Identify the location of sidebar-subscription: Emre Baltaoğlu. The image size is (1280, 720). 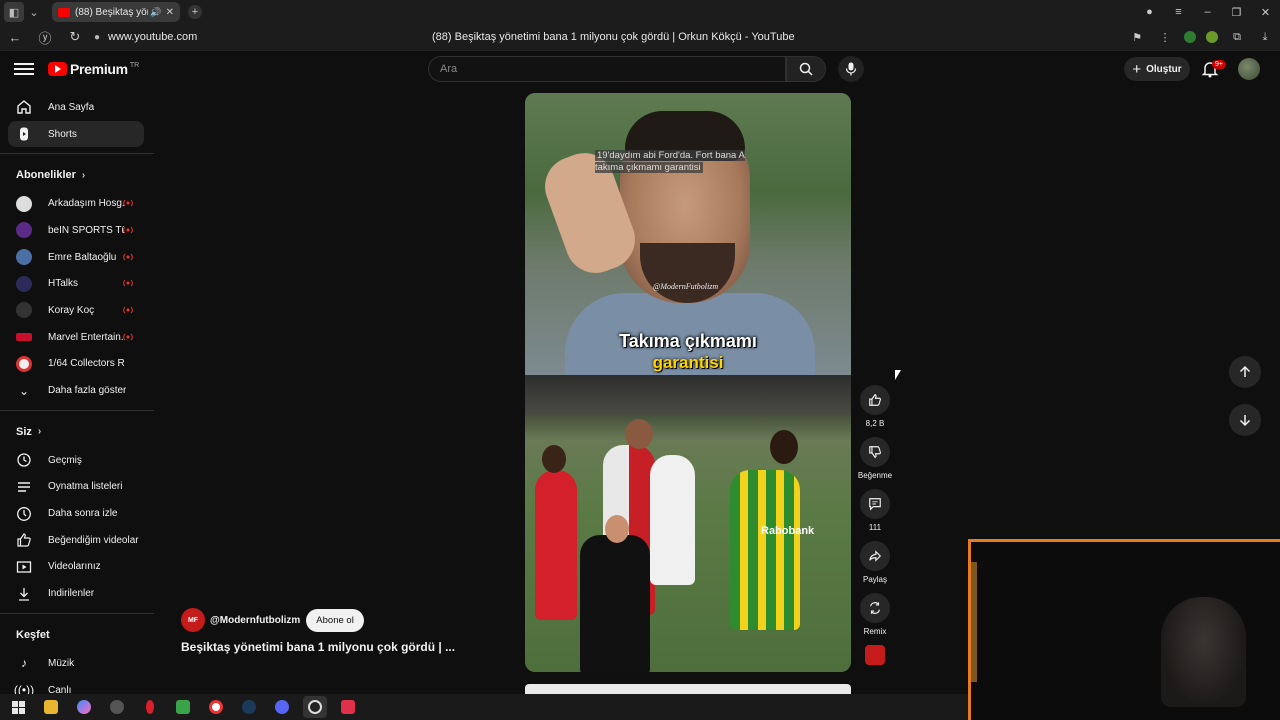
(77, 257).